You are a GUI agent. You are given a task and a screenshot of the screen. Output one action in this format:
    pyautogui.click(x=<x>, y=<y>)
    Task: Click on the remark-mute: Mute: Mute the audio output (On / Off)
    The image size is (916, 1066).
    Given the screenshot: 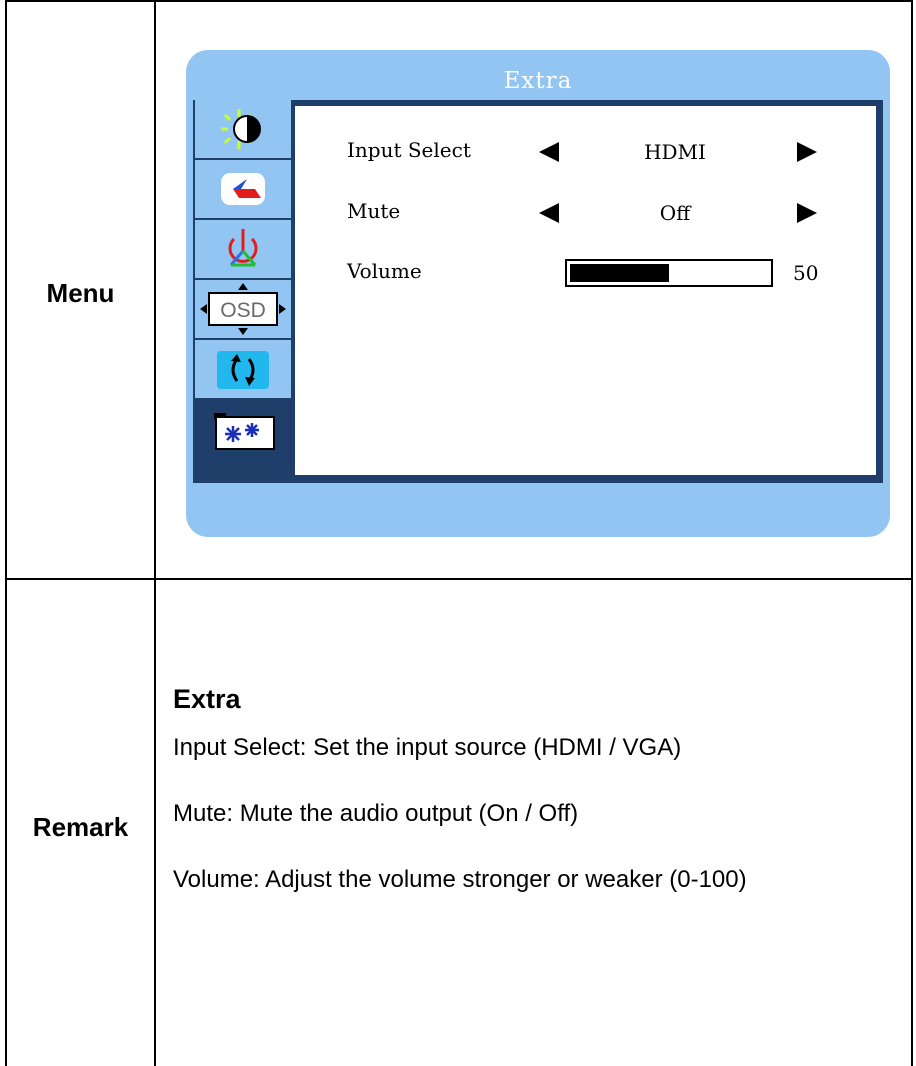 What is the action you would take?
    pyautogui.click(x=376, y=813)
    